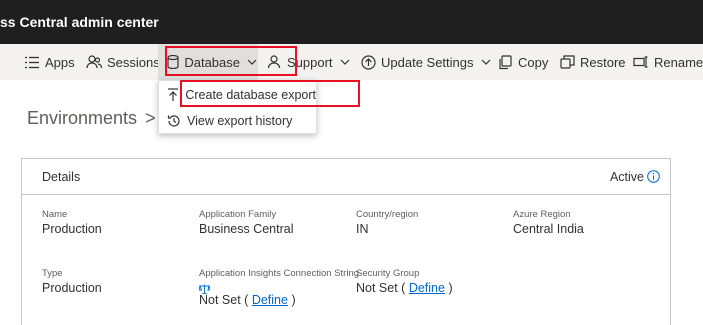 The width and height of the screenshot is (703, 325). Describe the element at coordinates (279, 273) in the screenshot. I see `app-insights-label: Application Insights Connection String` at that location.